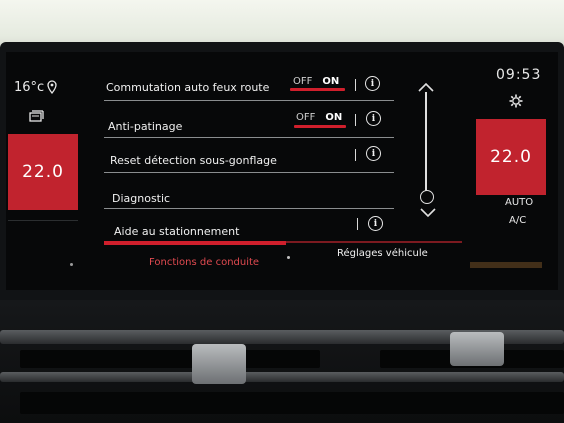  I want to click on left-temperature-value: 22.0, so click(43, 172).